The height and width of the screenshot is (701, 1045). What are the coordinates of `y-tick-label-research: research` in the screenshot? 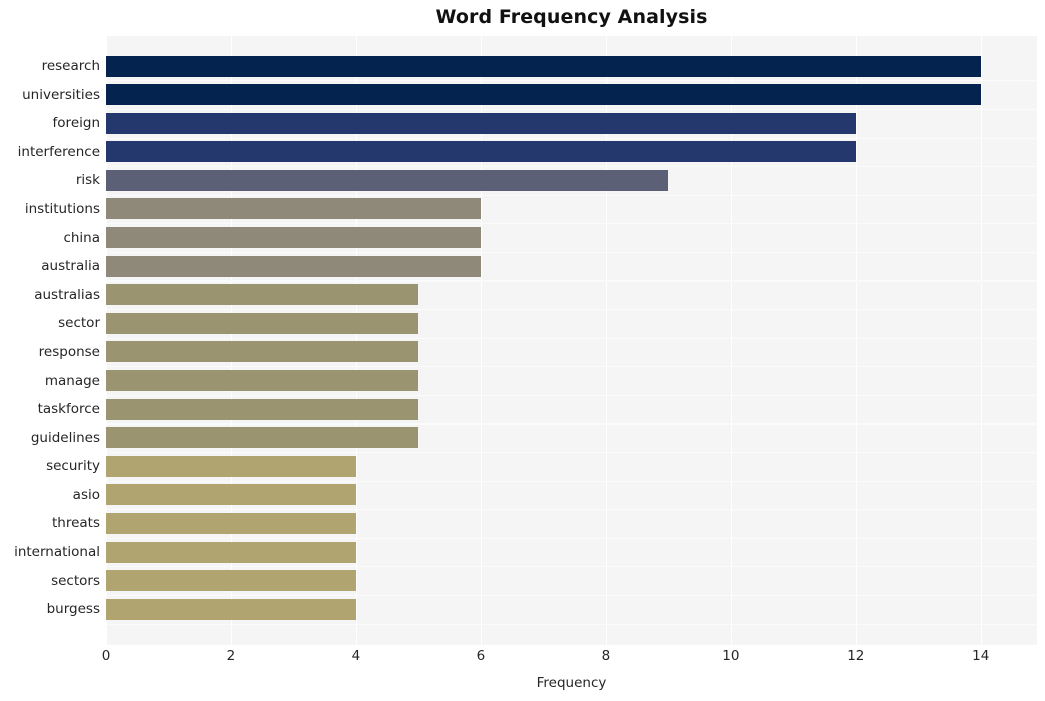 It's located at (70, 66).